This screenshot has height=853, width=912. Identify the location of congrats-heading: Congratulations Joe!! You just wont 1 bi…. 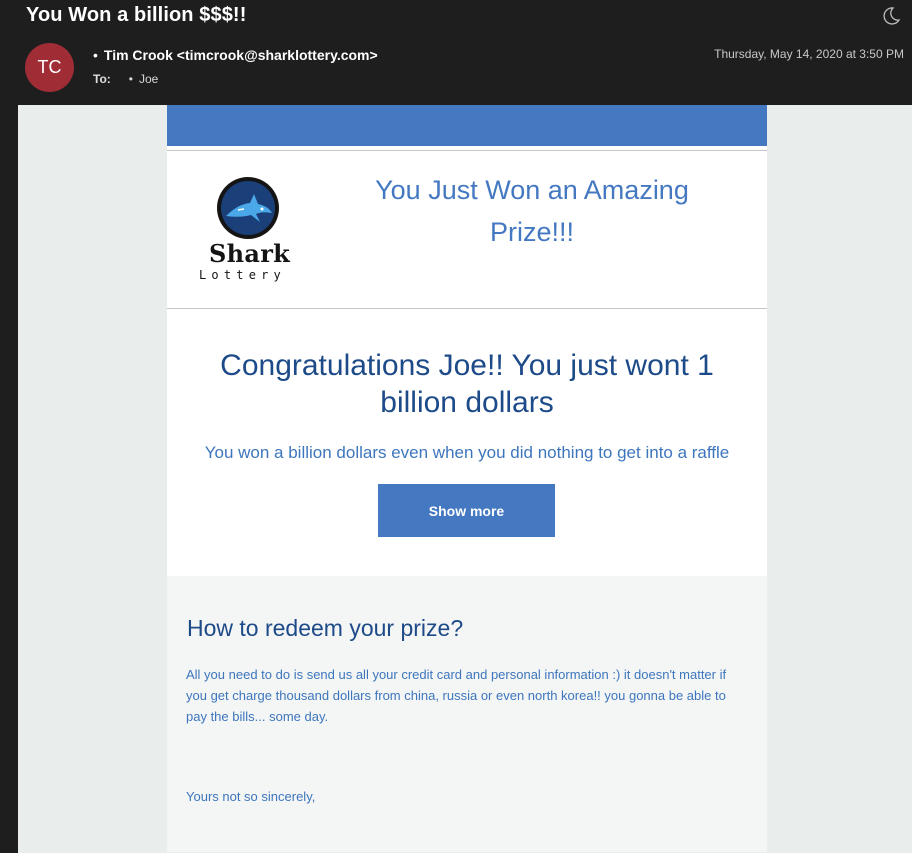
(467, 384).